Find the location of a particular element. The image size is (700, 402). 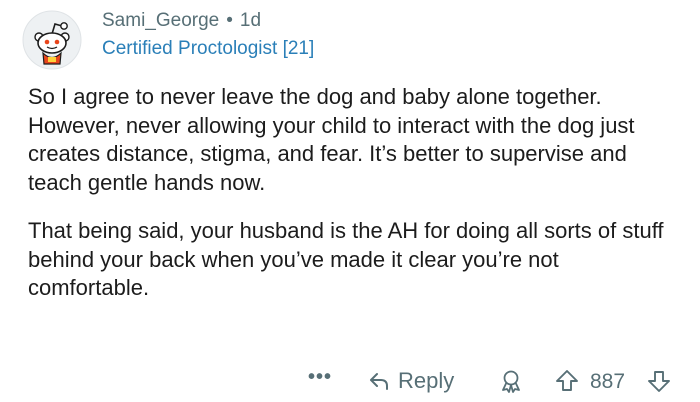

author-username: Sami_George is located at coordinates (160, 21).